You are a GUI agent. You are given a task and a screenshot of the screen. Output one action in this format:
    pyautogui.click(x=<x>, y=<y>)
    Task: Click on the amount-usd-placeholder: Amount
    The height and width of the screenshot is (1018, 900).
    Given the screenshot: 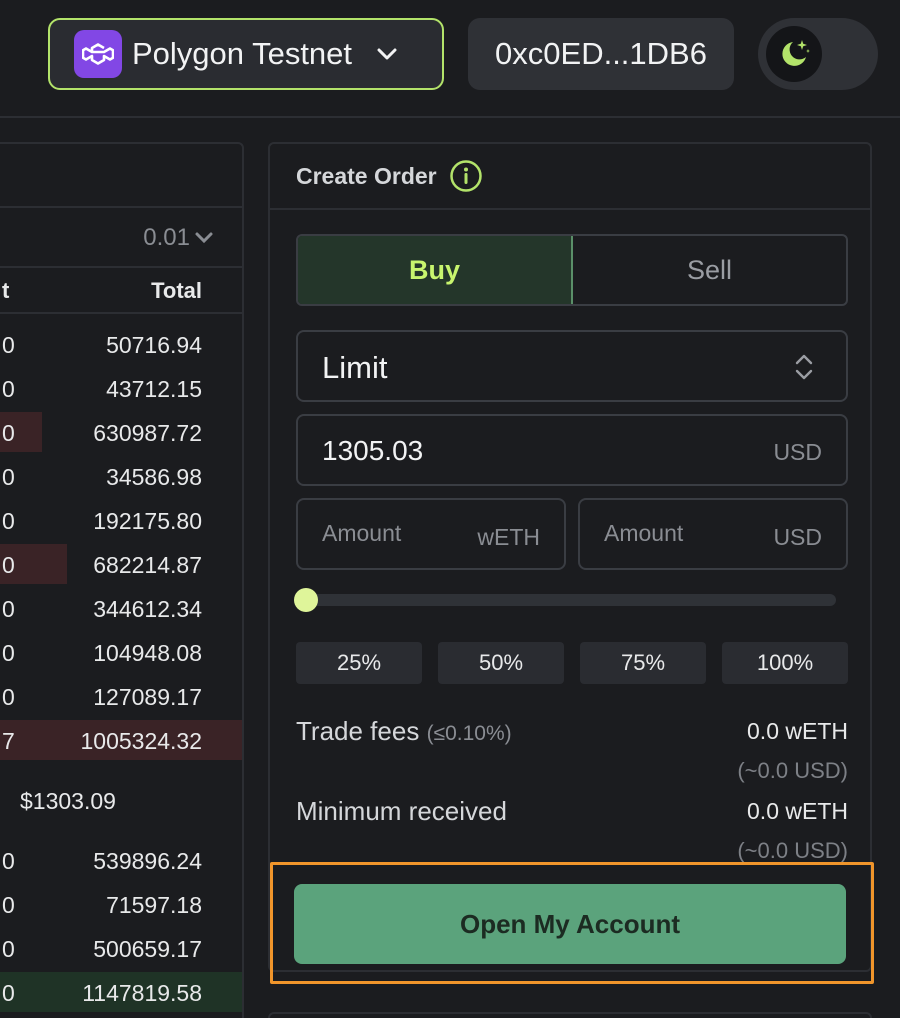 What is the action you would take?
    pyautogui.click(x=644, y=533)
    